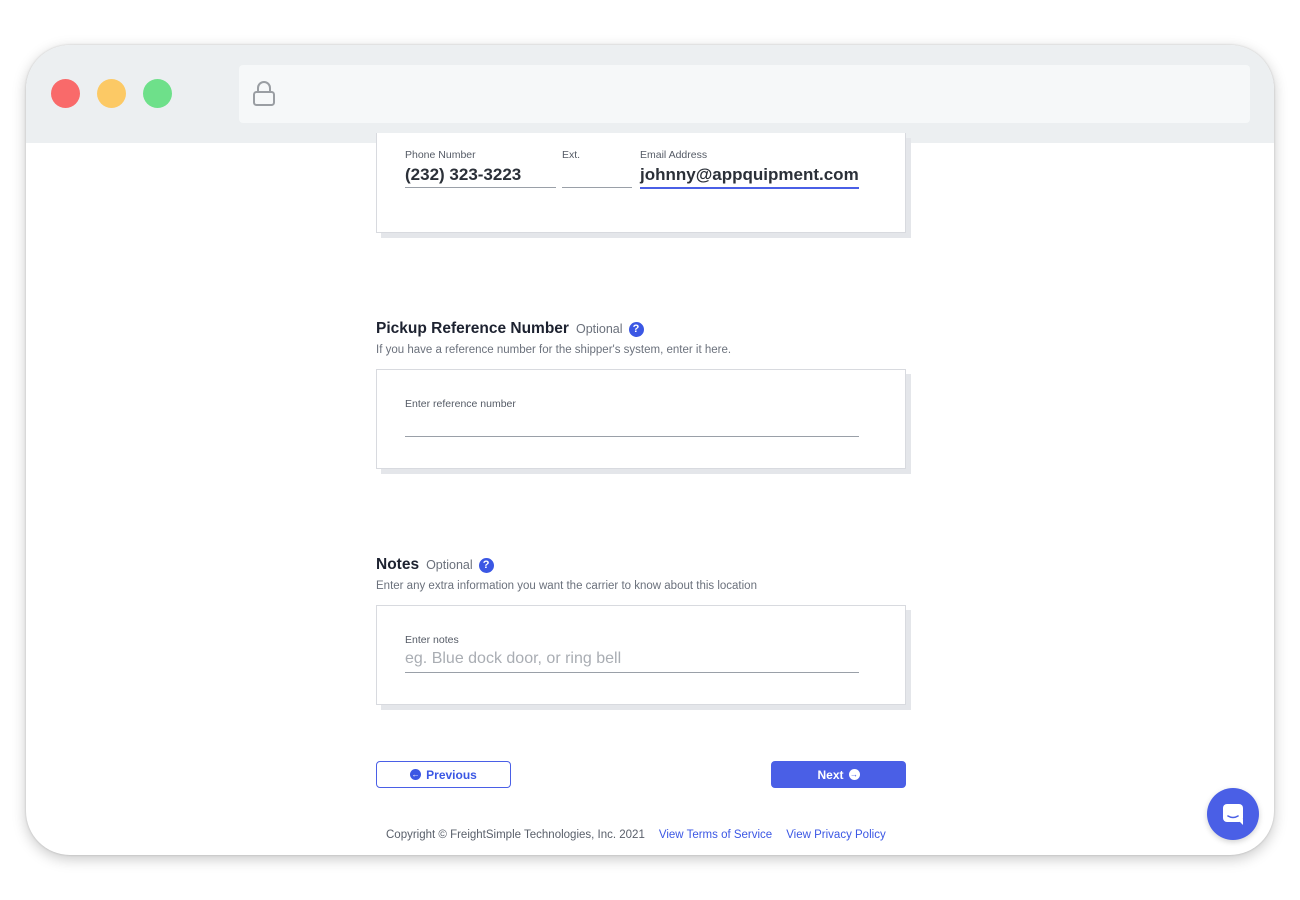  I want to click on reference-field: Enter reference number, so click(632, 417).